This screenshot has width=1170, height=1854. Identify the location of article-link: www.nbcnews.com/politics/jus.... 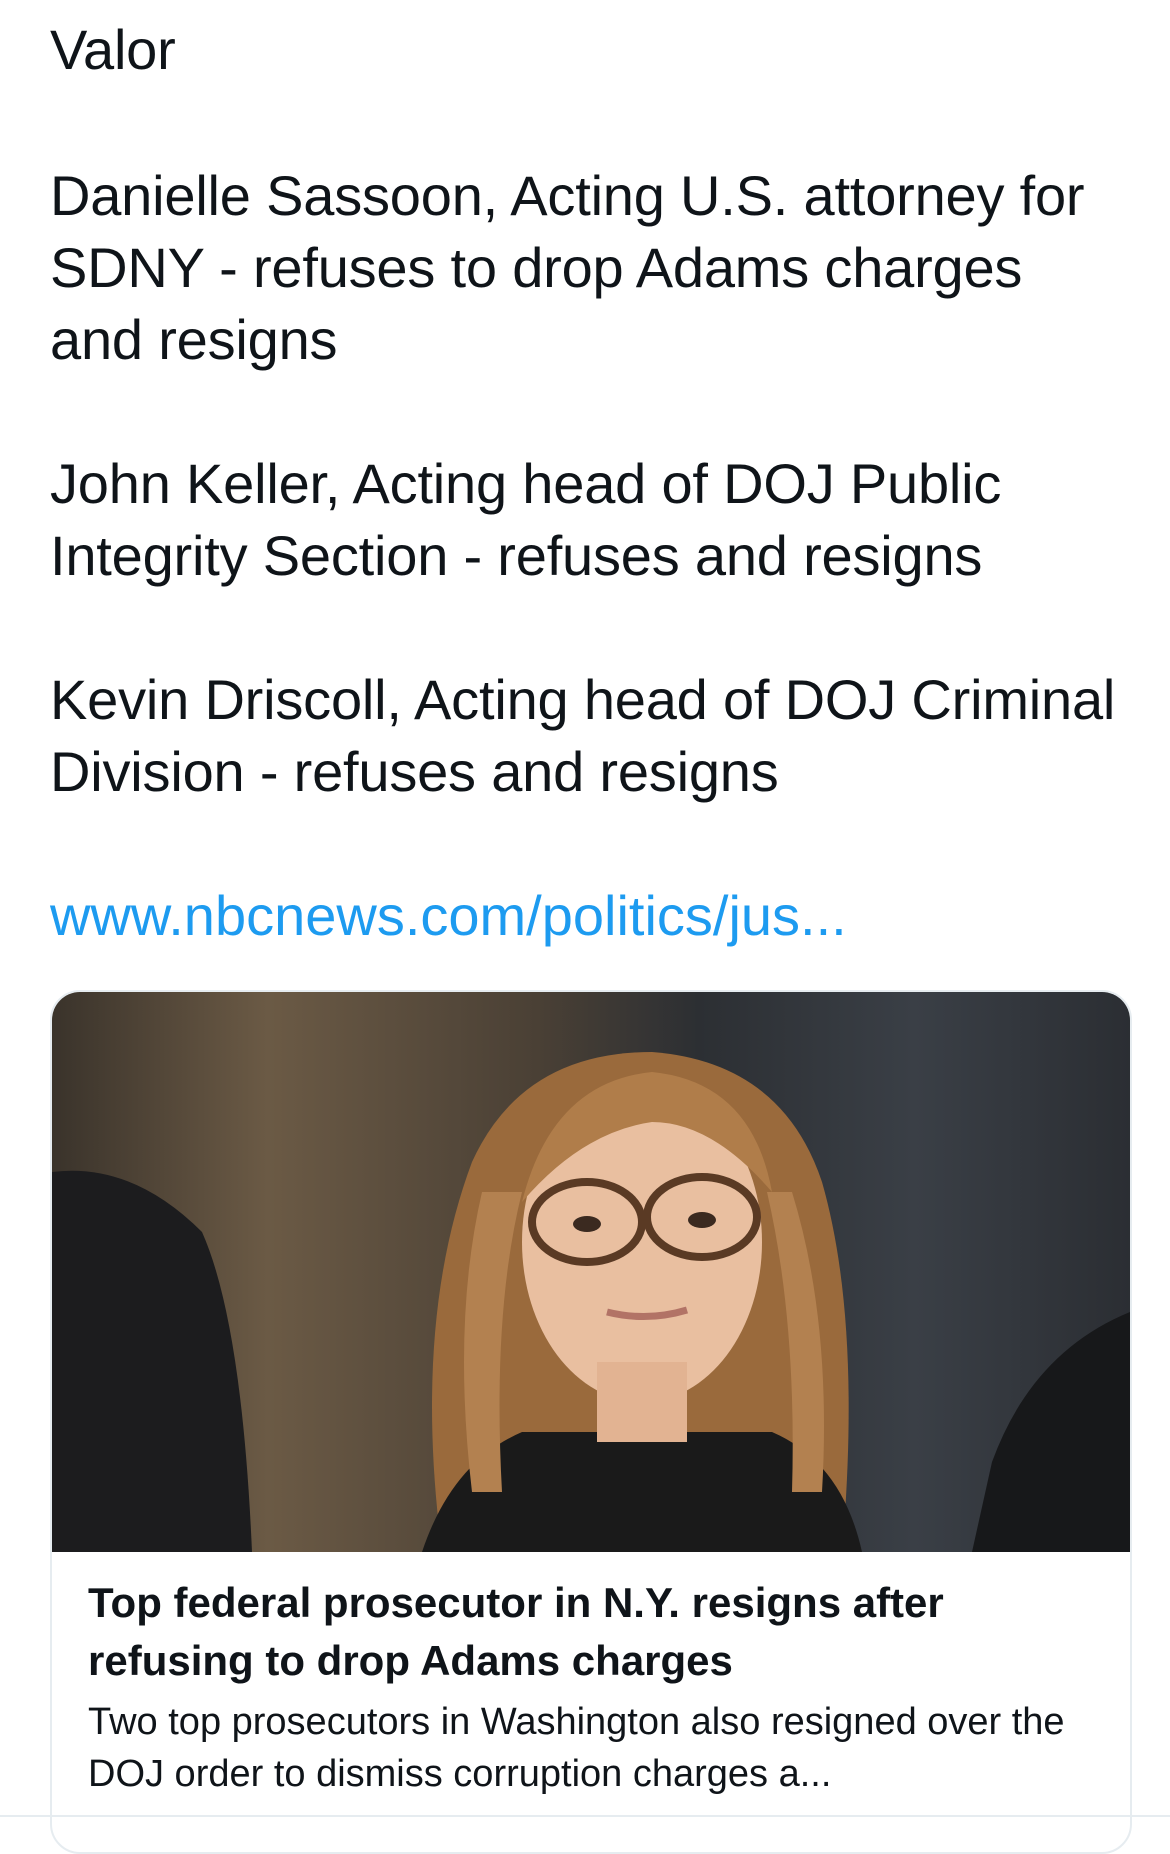
(448, 916).